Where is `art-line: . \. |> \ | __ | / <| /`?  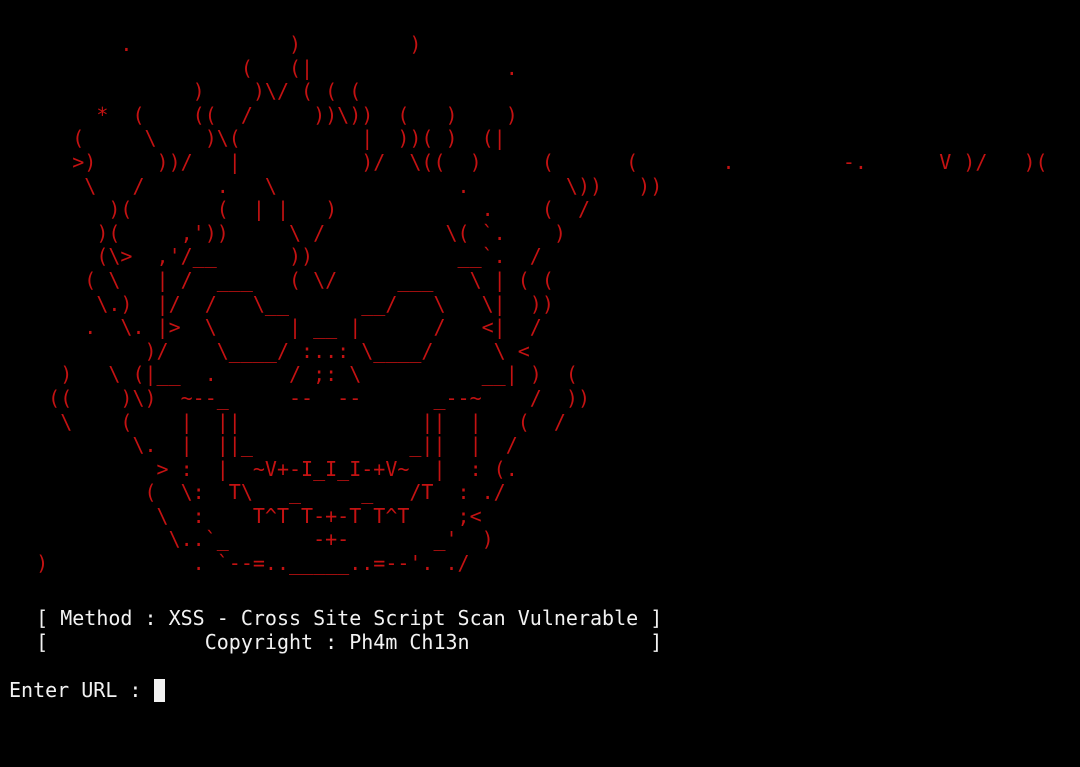
art-line: . \. |> \ | __ | / <| / is located at coordinates (271, 327).